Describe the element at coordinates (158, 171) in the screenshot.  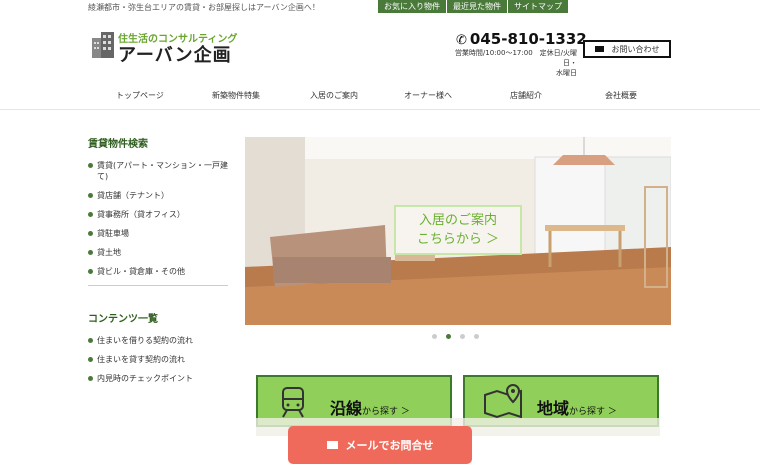
I see `list-item: 賃貸(アパート・マンション・一戸建て)` at that location.